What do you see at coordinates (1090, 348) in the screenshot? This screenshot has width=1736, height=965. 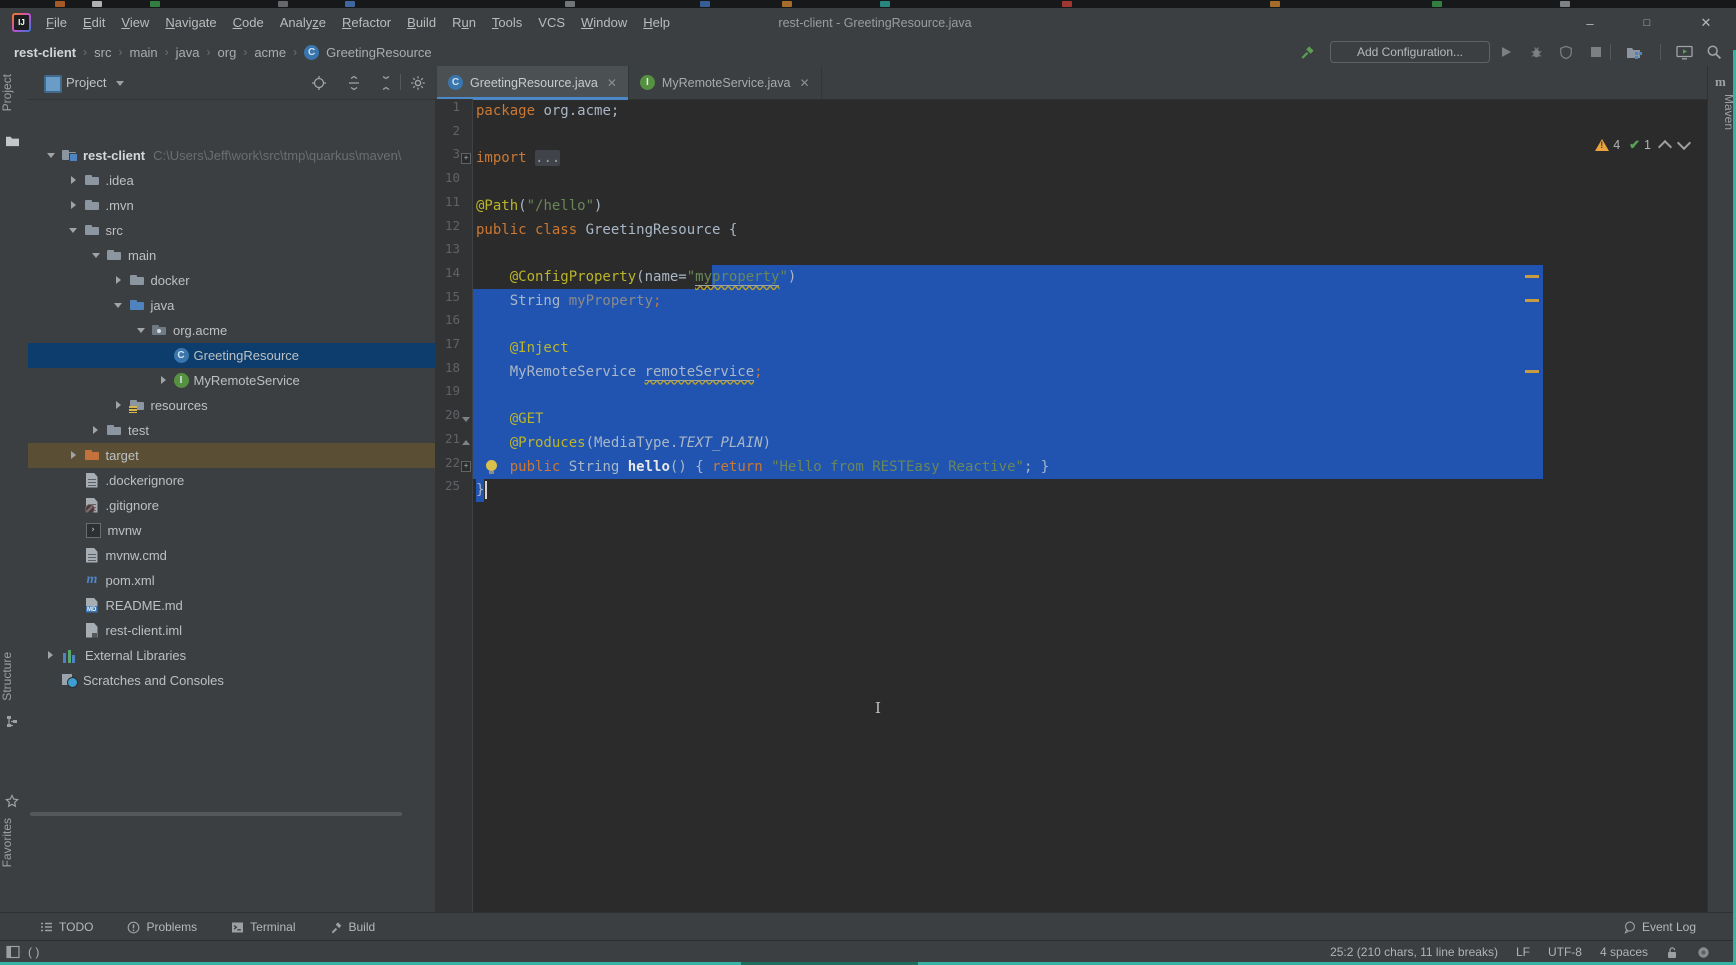 I see `code-line-17: @Inject` at bounding box center [1090, 348].